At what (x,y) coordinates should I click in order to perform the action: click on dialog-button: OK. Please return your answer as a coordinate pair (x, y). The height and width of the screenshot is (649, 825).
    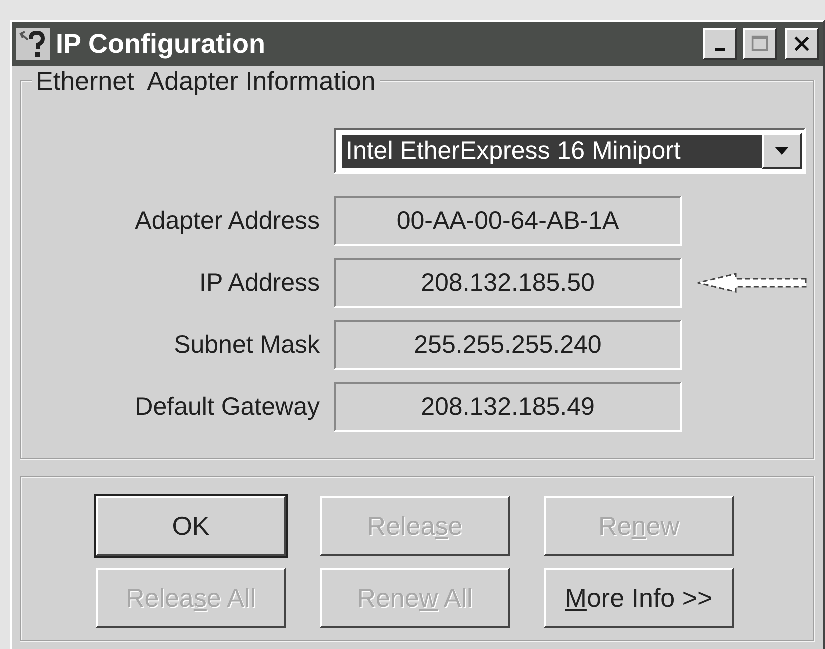
    Looking at the image, I should click on (191, 526).